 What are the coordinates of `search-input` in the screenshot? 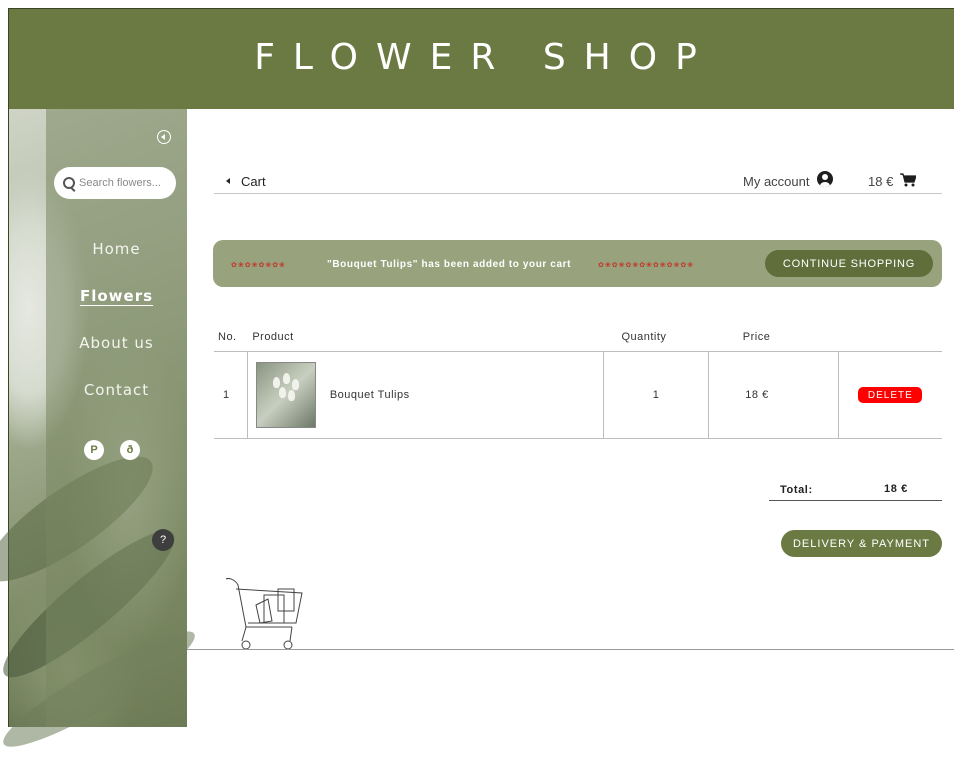 It's located at (126, 183).